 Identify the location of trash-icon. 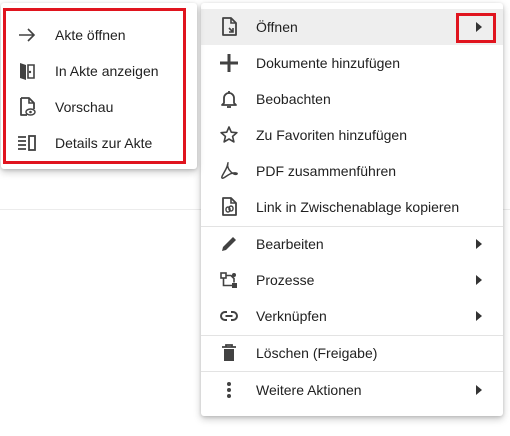
(229, 353).